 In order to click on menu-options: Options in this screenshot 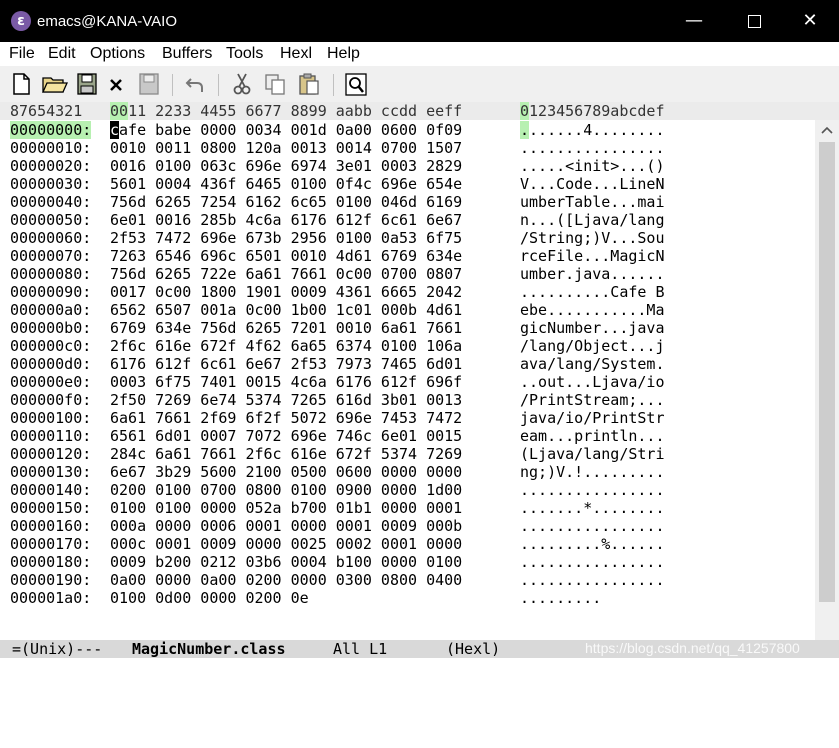, I will do `click(117, 54)`.